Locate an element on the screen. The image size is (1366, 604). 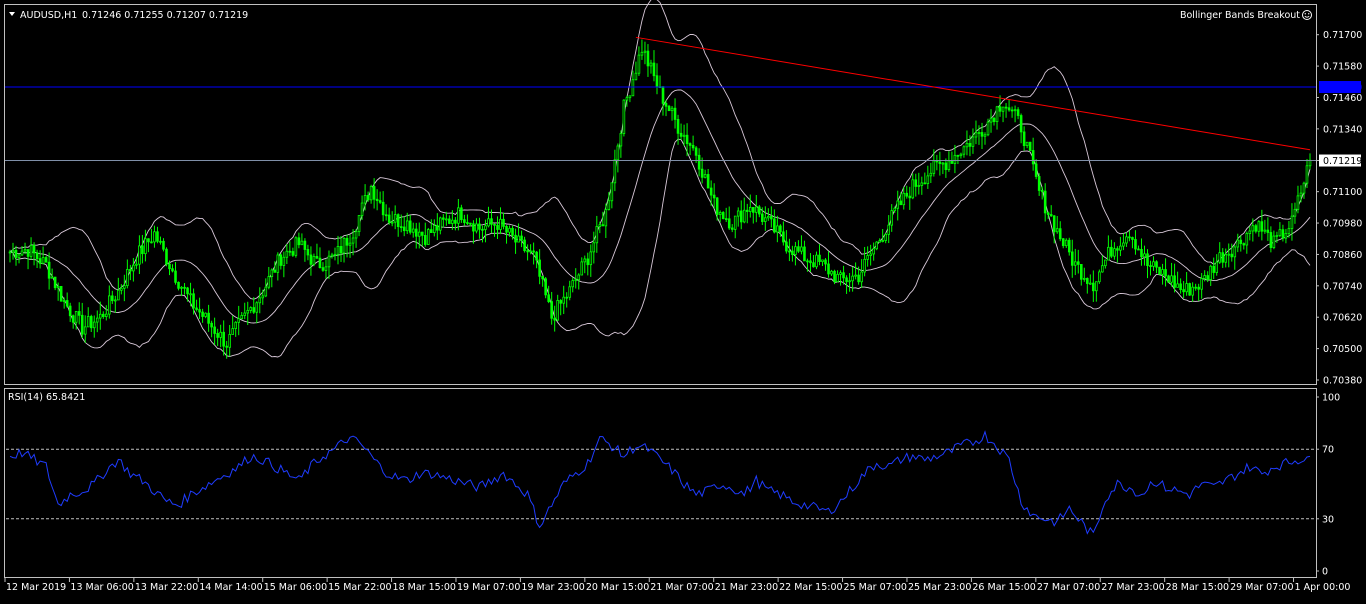
price-tick-label: 0.70740 is located at coordinates (1342, 286).